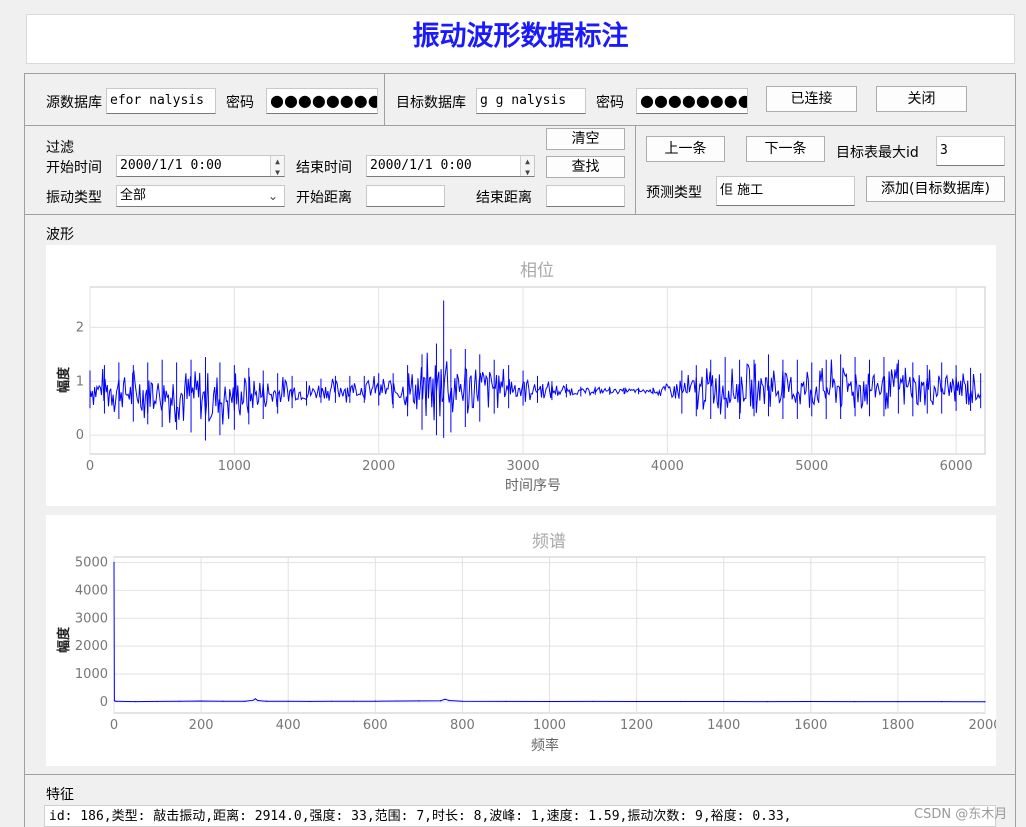  Describe the element at coordinates (324, 168) in the screenshot. I see `end-time-label: 结束时间` at that location.